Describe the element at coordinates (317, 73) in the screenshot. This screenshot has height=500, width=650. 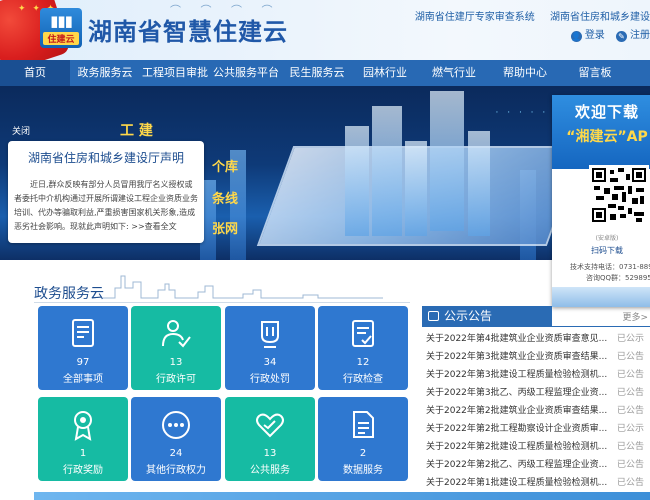
I see `nav-livelihood: 民生服务云` at that location.